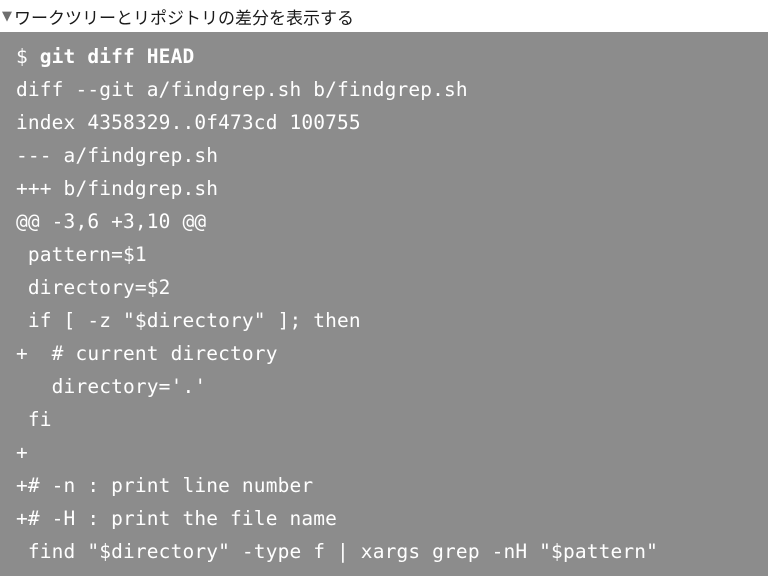 Image resolution: width=768 pixels, height=576 pixels. What do you see at coordinates (93, 287) in the screenshot?
I see `code-line: directory=$2` at bounding box center [93, 287].